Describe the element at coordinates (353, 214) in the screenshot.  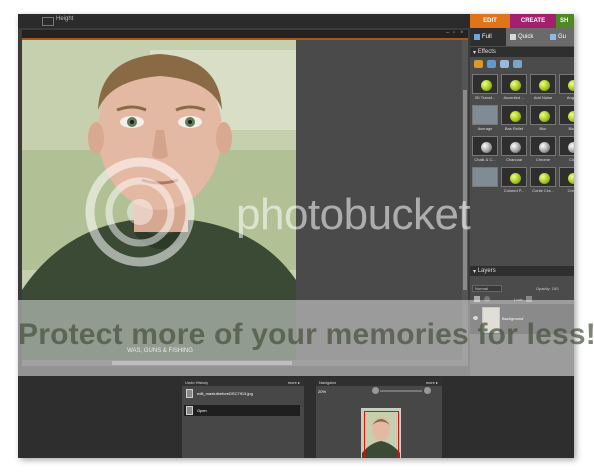
I see `watermark-brand: photobucket` at that location.